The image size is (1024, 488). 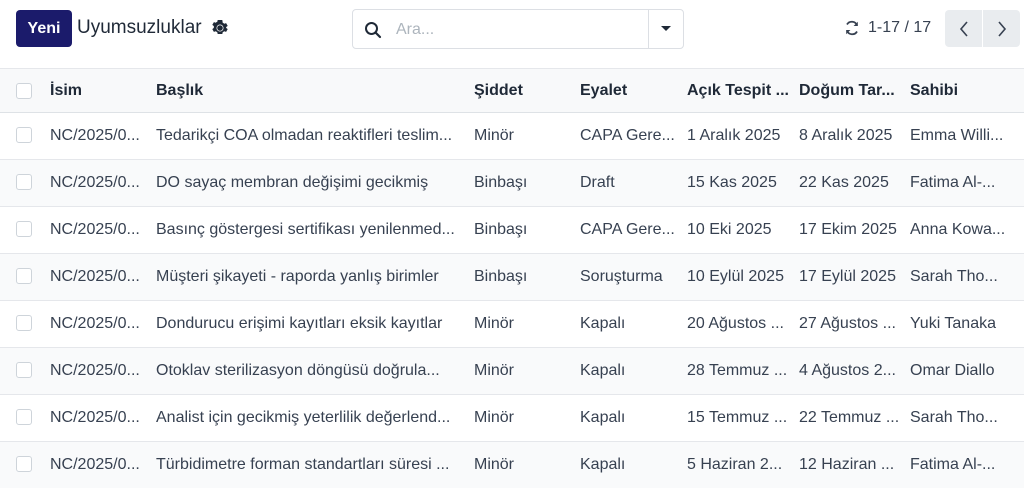 What do you see at coordinates (24, 91) in the screenshot?
I see `select-all-checkbox` at bounding box center [24, 91].